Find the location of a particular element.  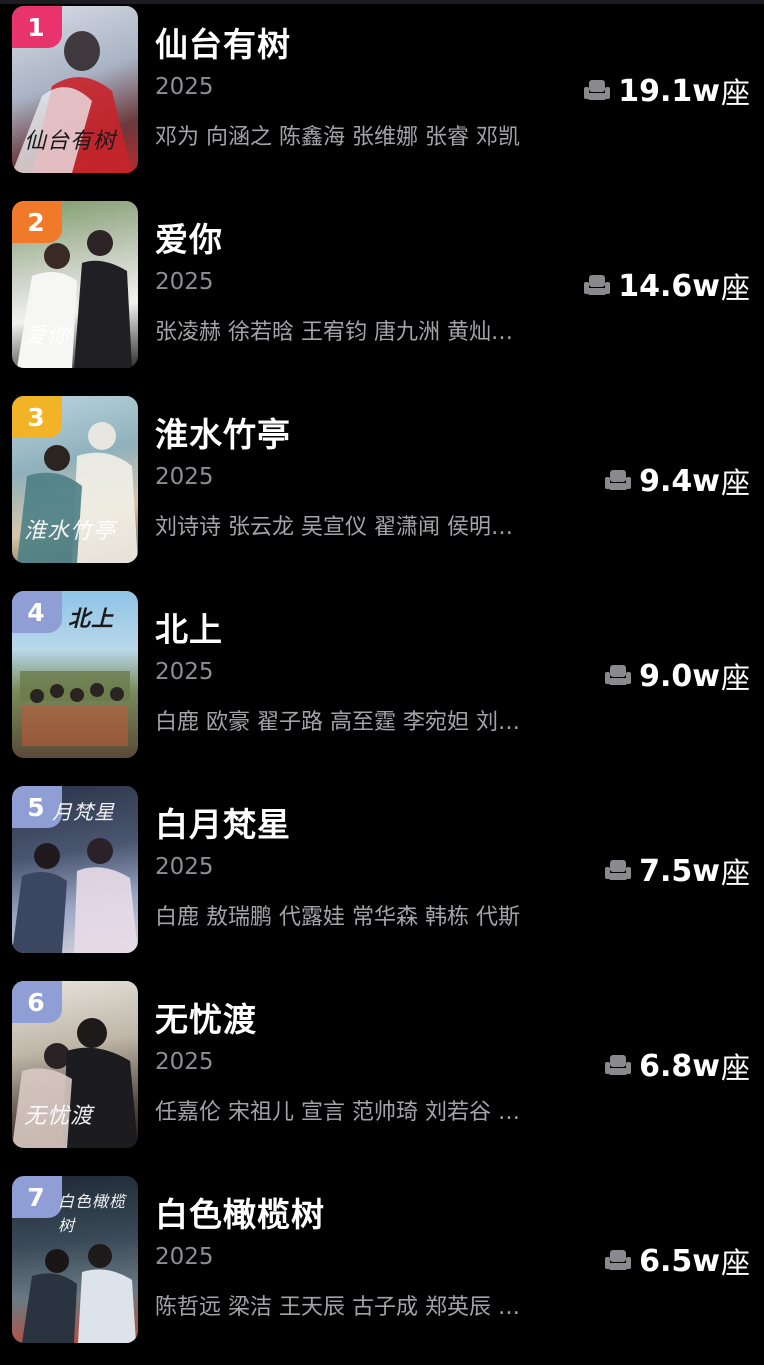

heat-score: 19.1w 座 is located at coordinates (667, 91).